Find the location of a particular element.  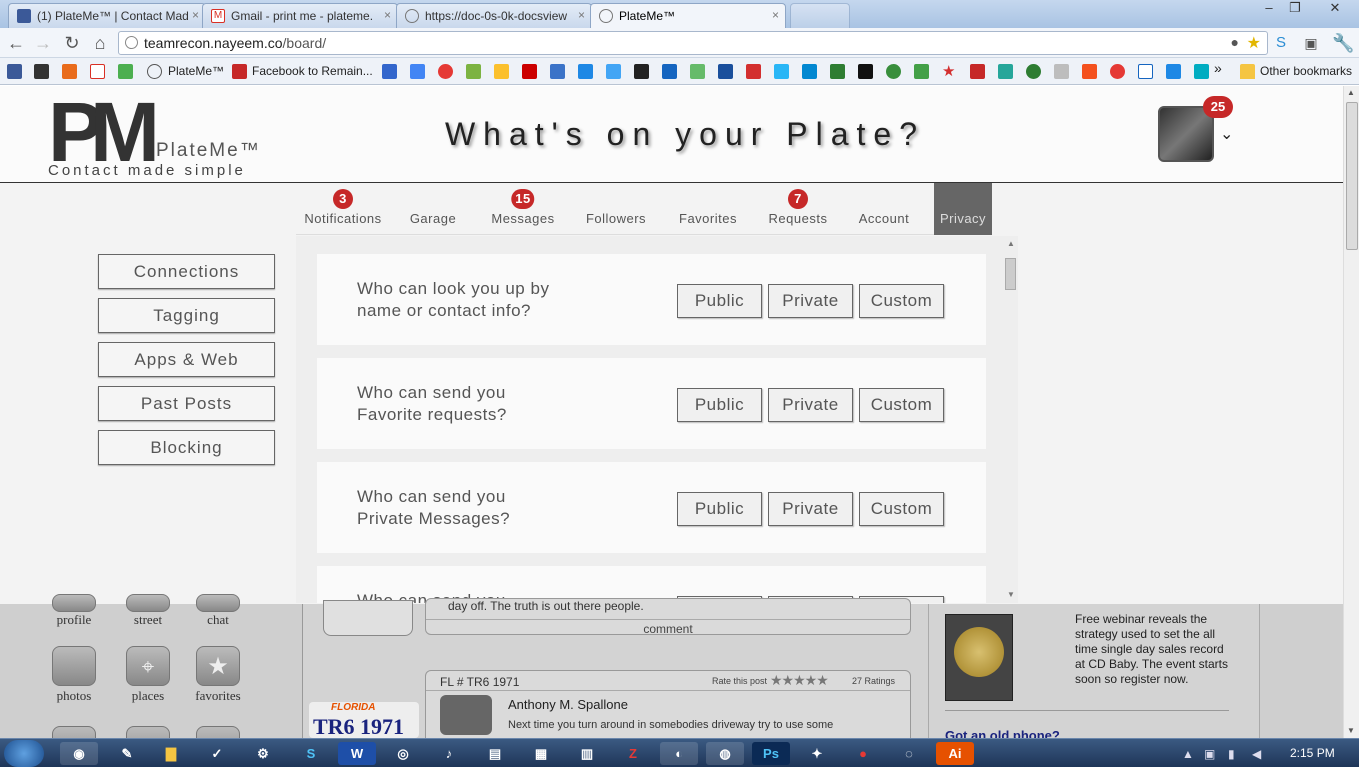

new-tab-button is located at coordinates (820, 15).